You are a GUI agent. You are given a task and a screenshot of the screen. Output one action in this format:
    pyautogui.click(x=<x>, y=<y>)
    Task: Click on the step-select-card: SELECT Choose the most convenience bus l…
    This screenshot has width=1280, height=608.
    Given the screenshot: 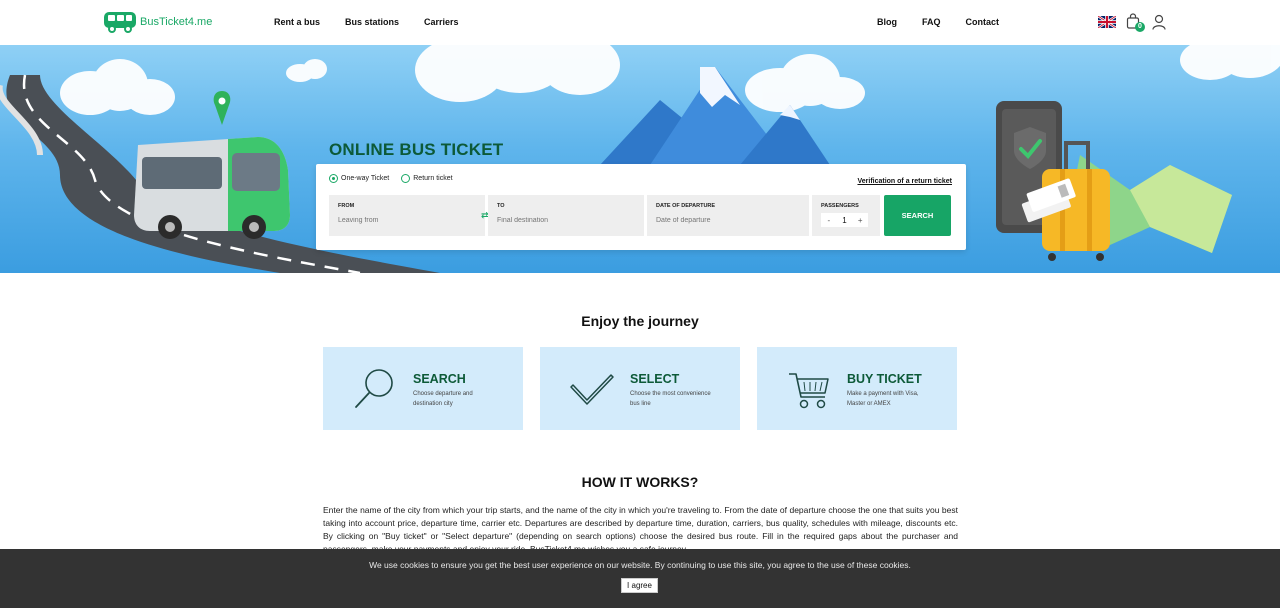 What is the action you would take?
    pyautogui.click(x=640, y=388)
    